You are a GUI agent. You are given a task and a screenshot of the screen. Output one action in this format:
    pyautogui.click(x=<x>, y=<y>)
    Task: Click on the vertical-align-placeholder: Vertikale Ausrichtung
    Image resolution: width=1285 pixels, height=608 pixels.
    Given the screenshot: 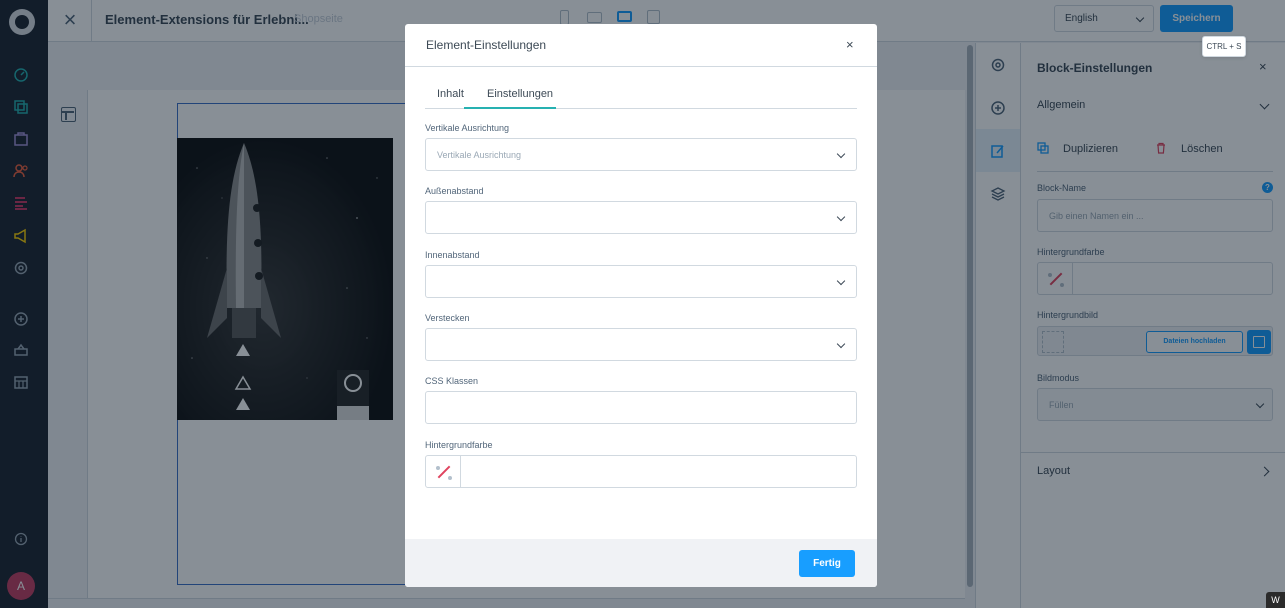 What is the action you would take?
    pyautogui.click(x=479, y=155)
    